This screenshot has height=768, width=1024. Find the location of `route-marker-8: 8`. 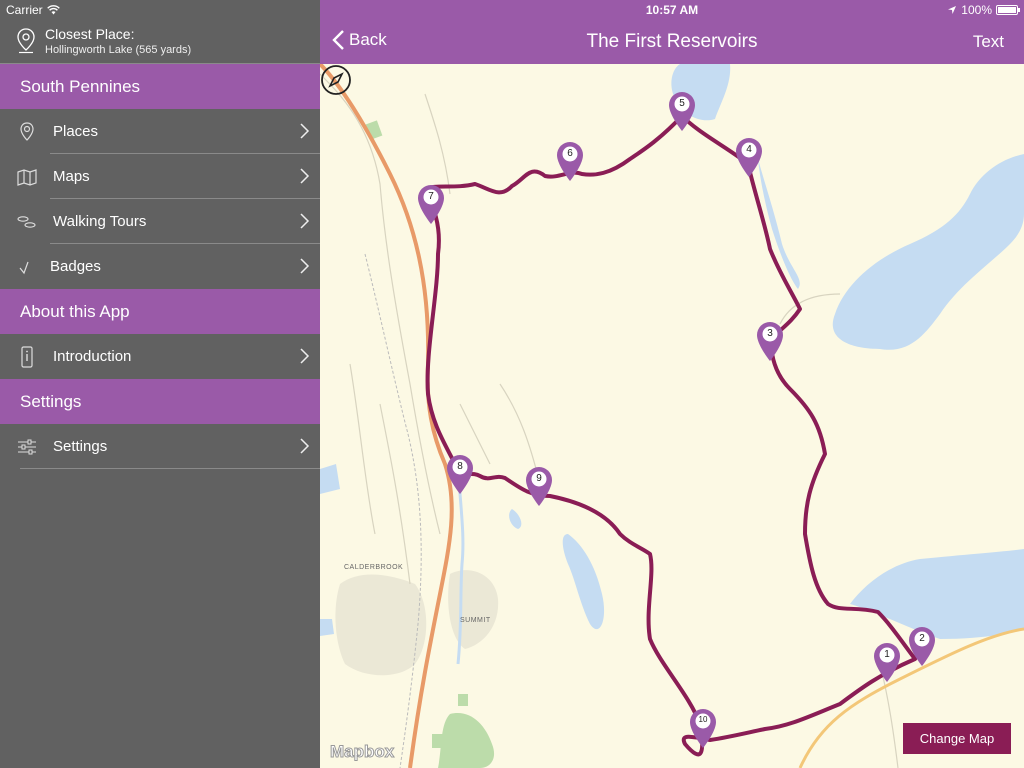

route-marker-8: 8 is located at coordinates (460, 474).